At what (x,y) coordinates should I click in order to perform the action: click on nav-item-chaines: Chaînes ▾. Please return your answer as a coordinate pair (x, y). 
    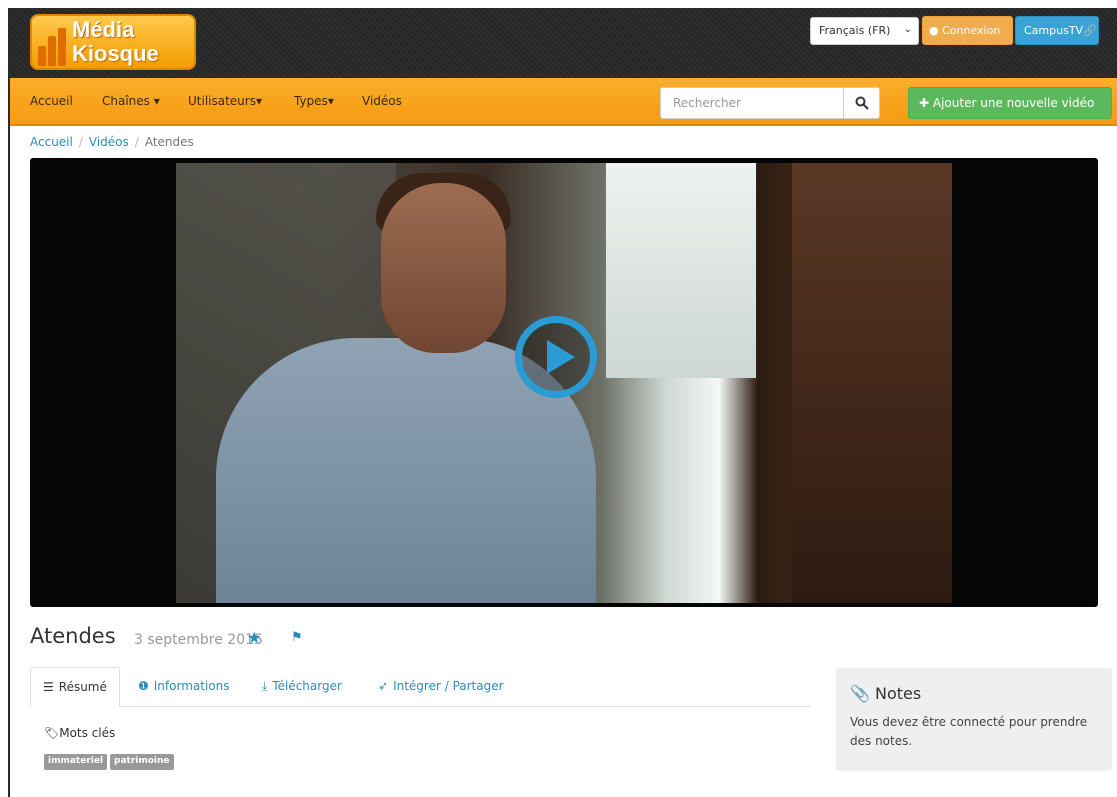
    Looking at the image, I should click on (131, 101).